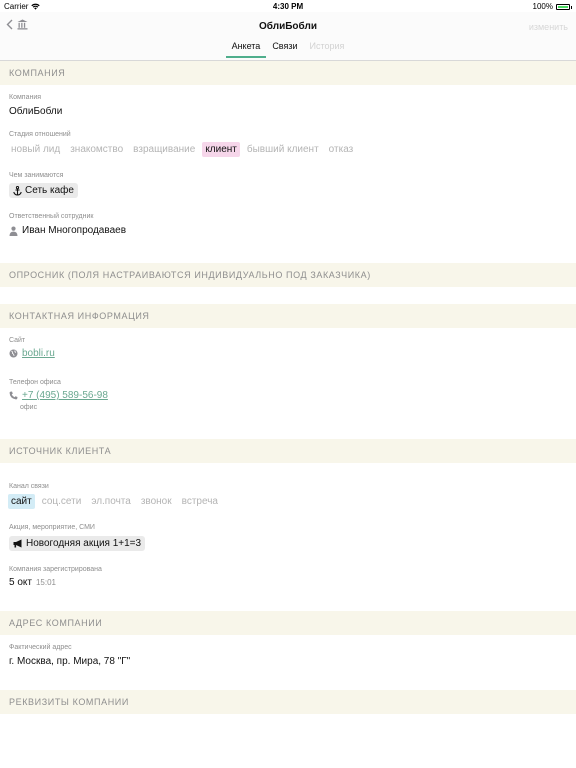 The width and height of the screenshot is (576, 768). What do you see at coordinates (74, 230) in the screenshot?
I see `responsible-value: Иван Многопродаваев` at bounding box center [74, 230].